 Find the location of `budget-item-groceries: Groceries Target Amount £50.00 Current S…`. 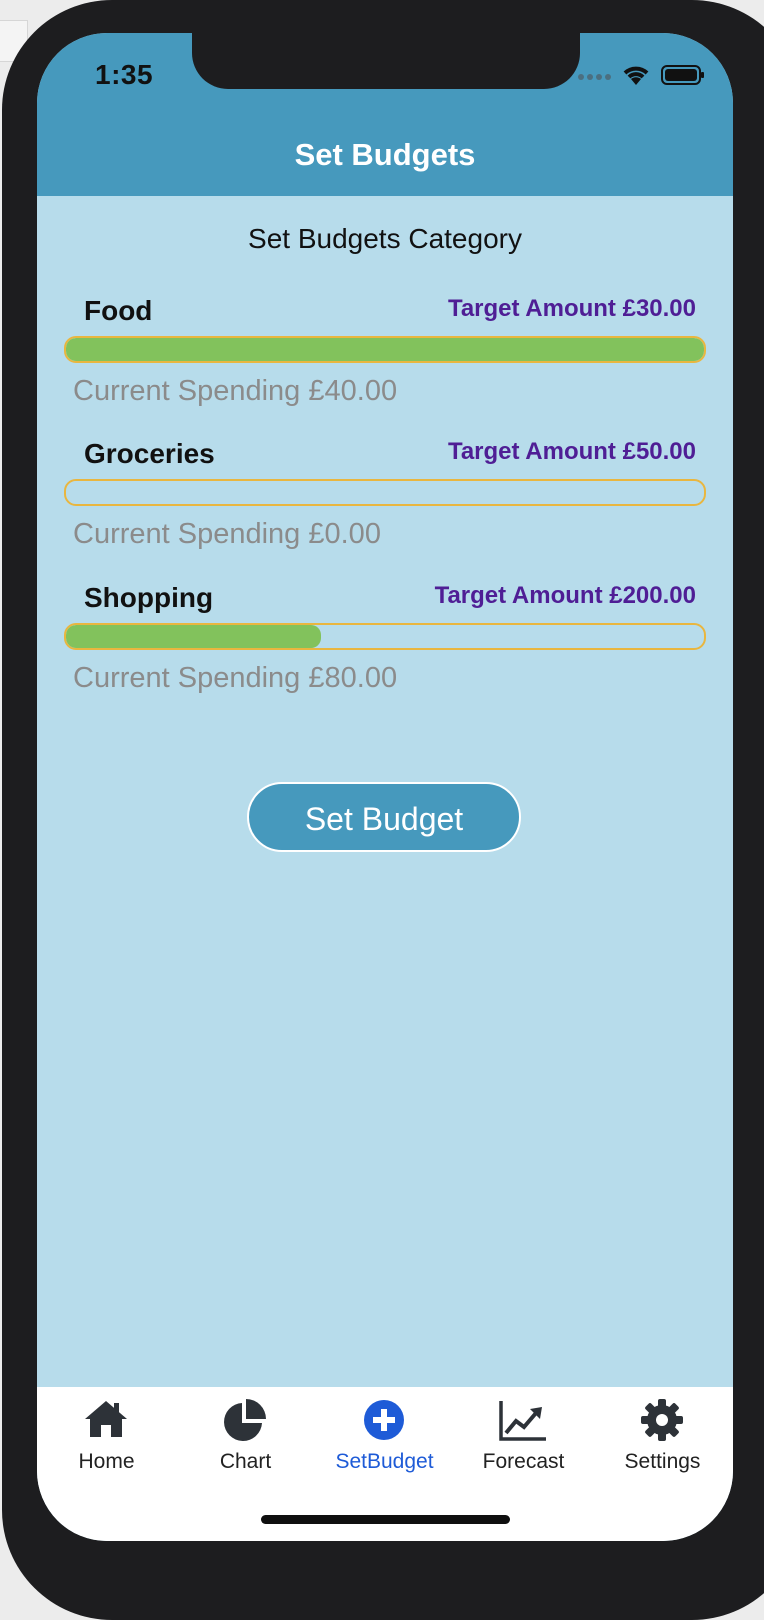

budget-item-groceries: Groceries Target Amount £50.00 Current S… is located at coordinates (385, 494).